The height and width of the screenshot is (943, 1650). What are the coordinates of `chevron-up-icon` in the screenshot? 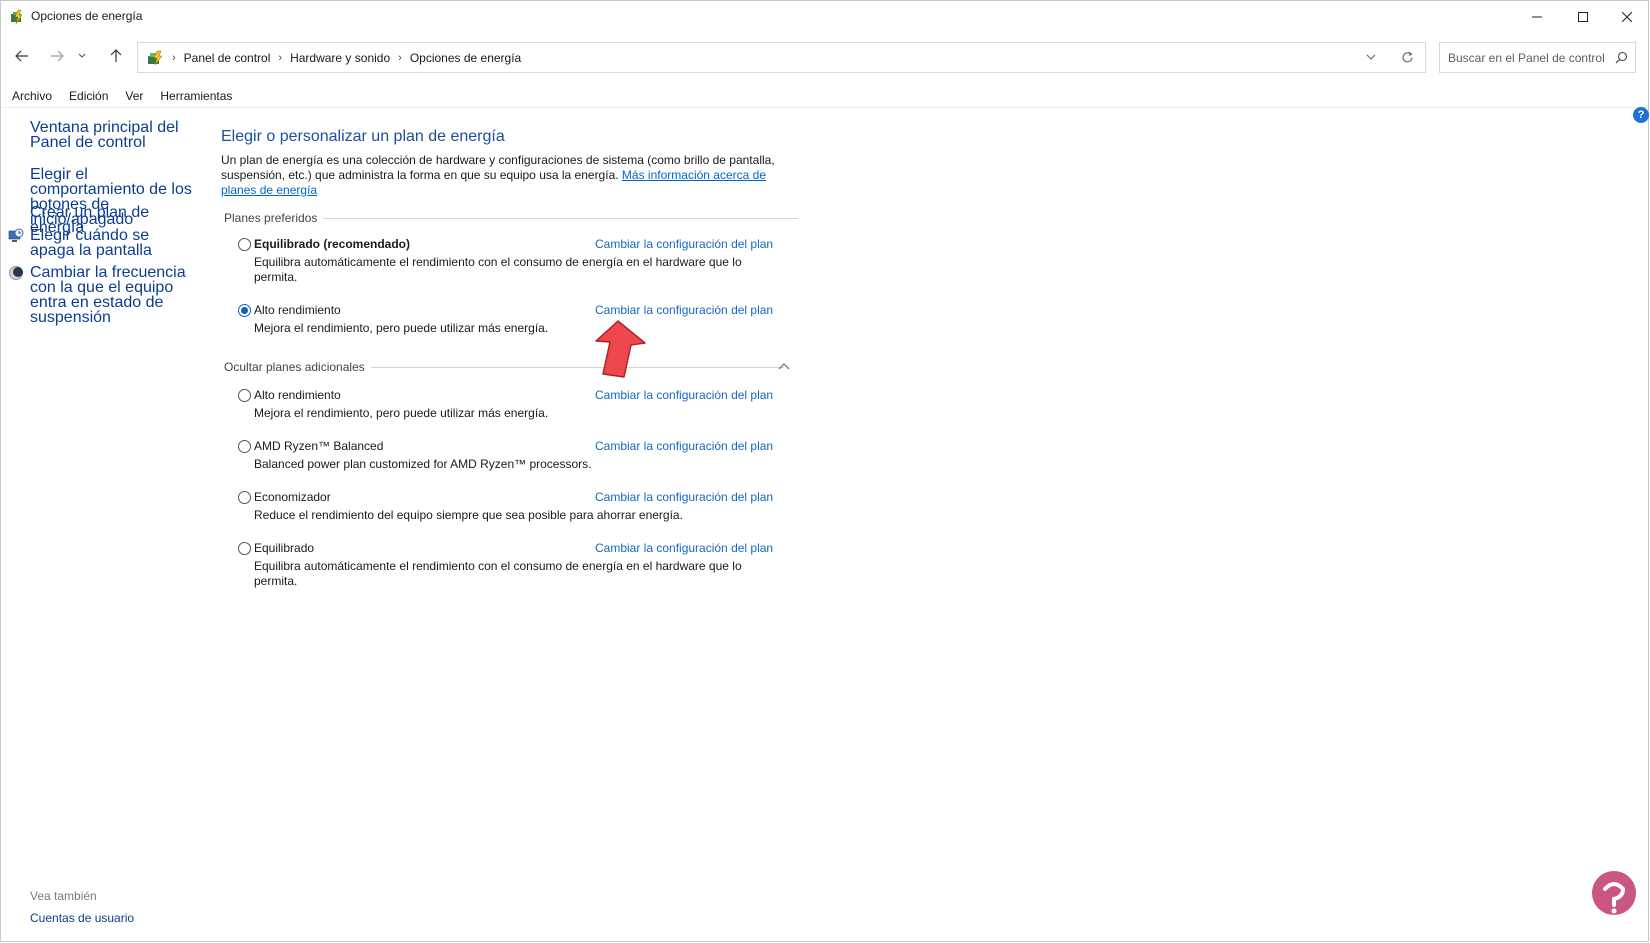 It's located at (784, 366).